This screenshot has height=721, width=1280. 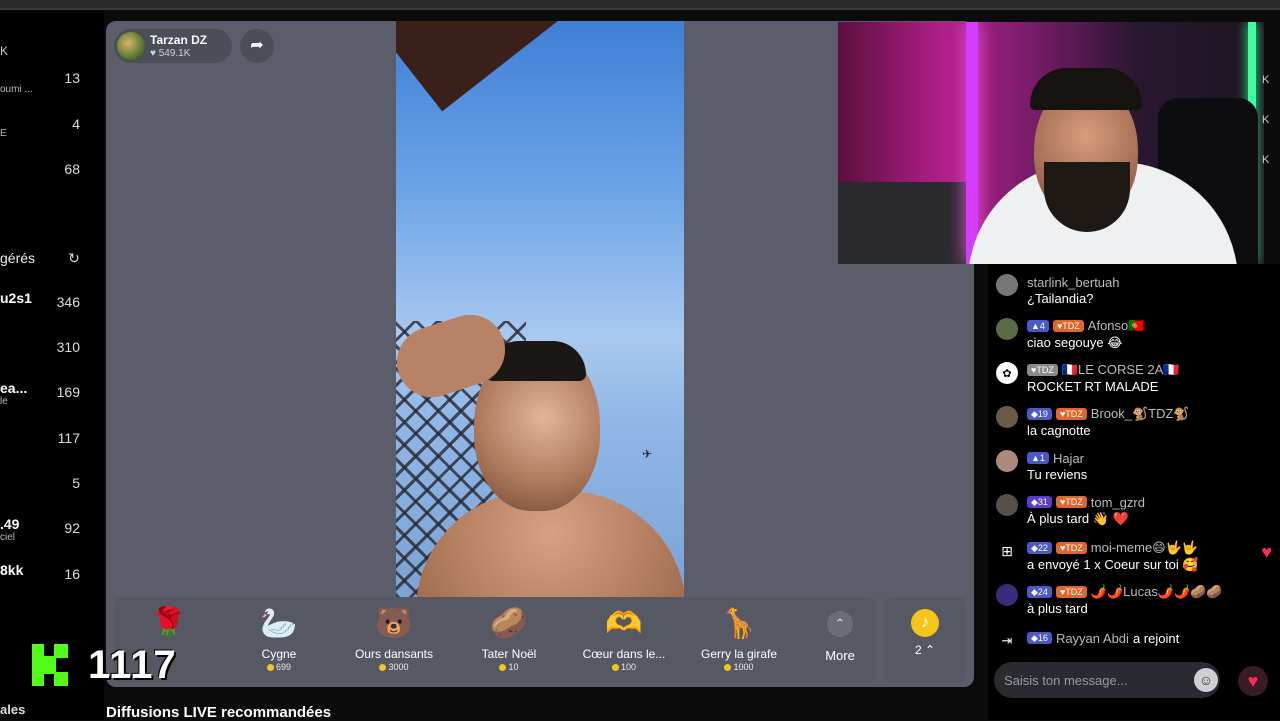 I want to click on chat-username: 🇫🇷LE CORSE 2A🇫🇷, so click(x=1121, y=370).